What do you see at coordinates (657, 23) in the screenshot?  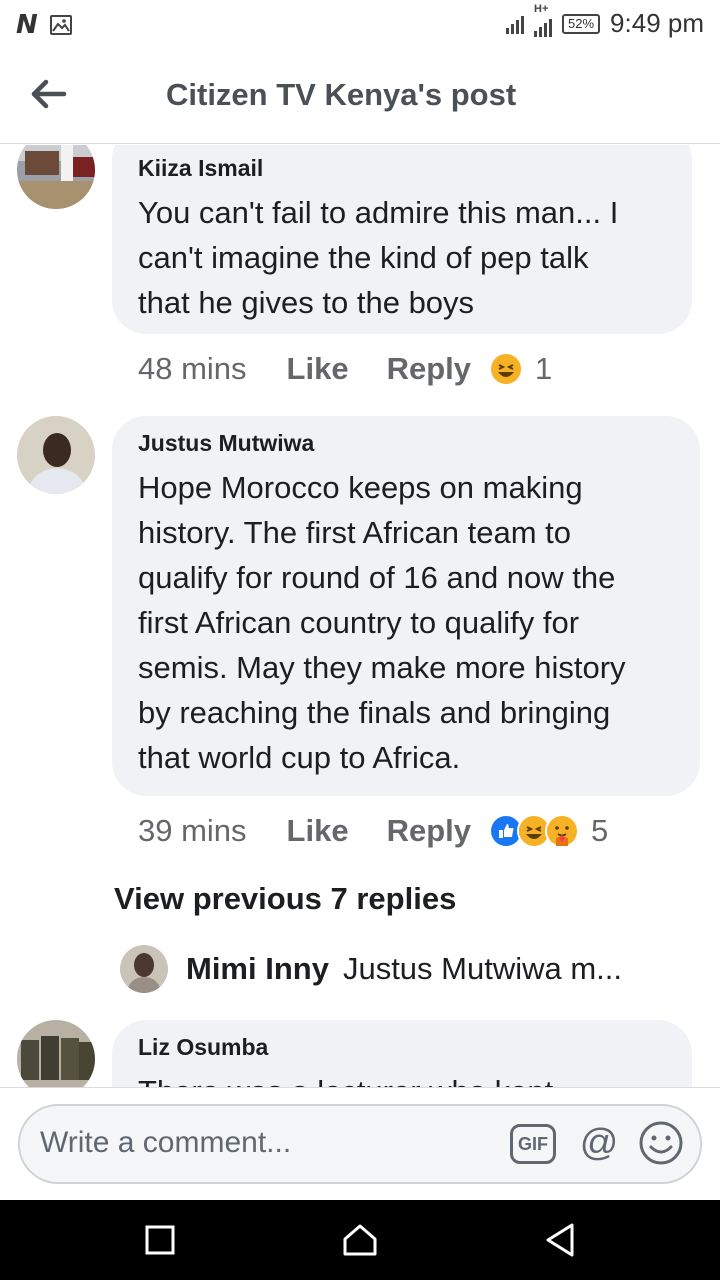 I see `clock: 9:49 pm` at bounding box center [657, 23].